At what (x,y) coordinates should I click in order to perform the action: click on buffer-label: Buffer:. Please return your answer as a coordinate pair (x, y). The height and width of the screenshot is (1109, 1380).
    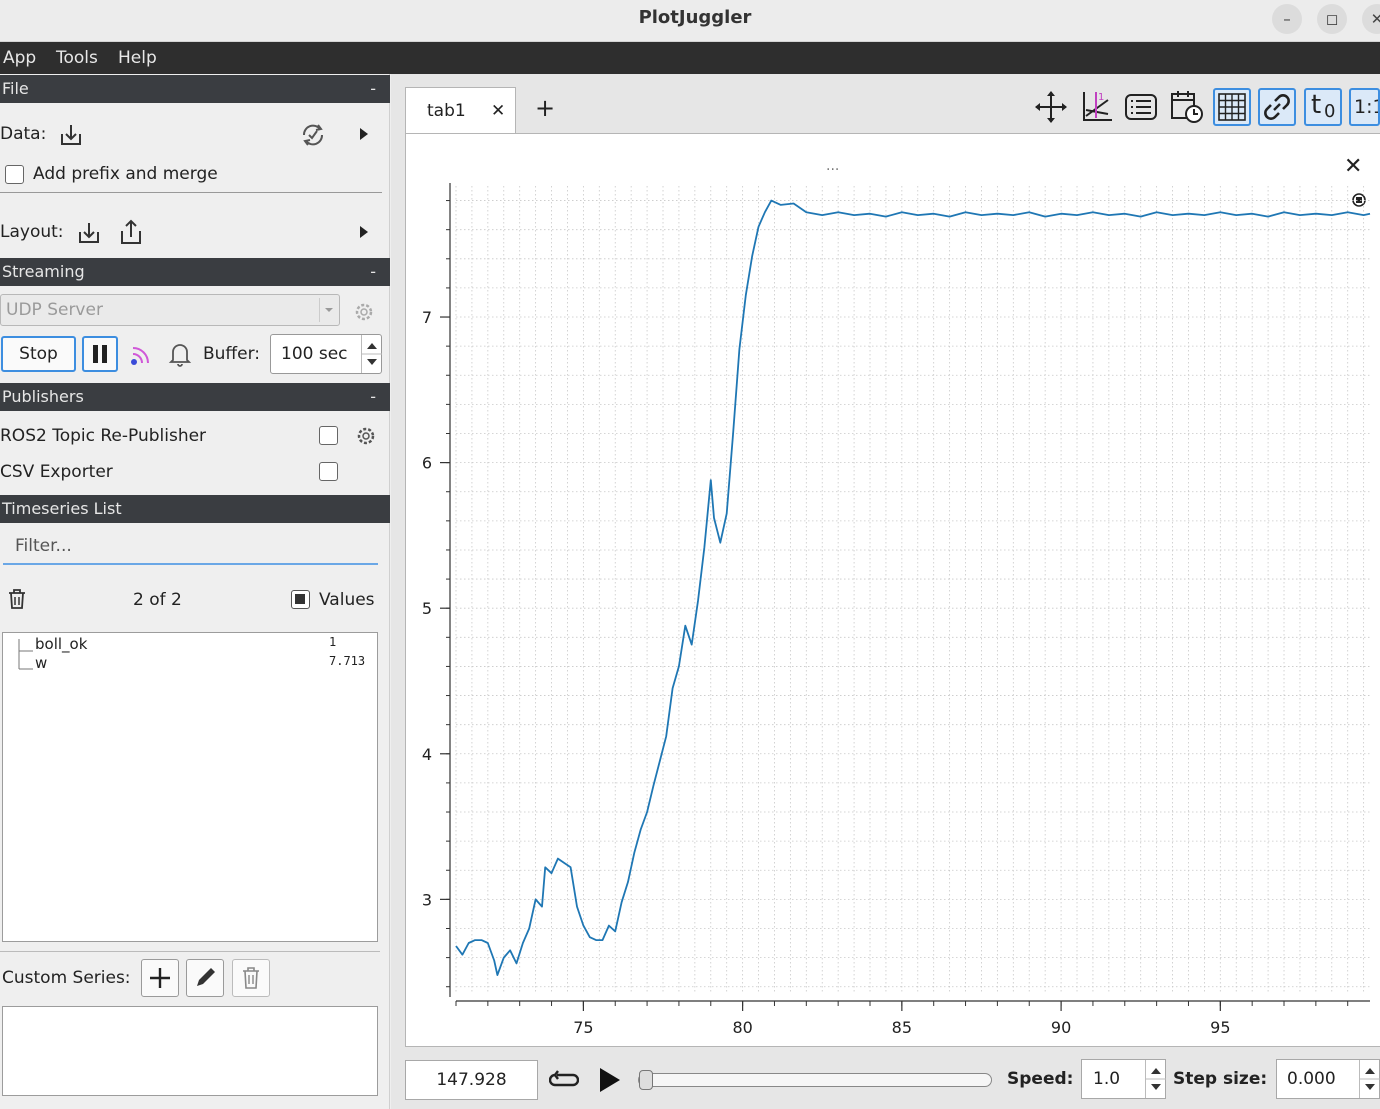
    Looking at the image, I should click on (232, 354).